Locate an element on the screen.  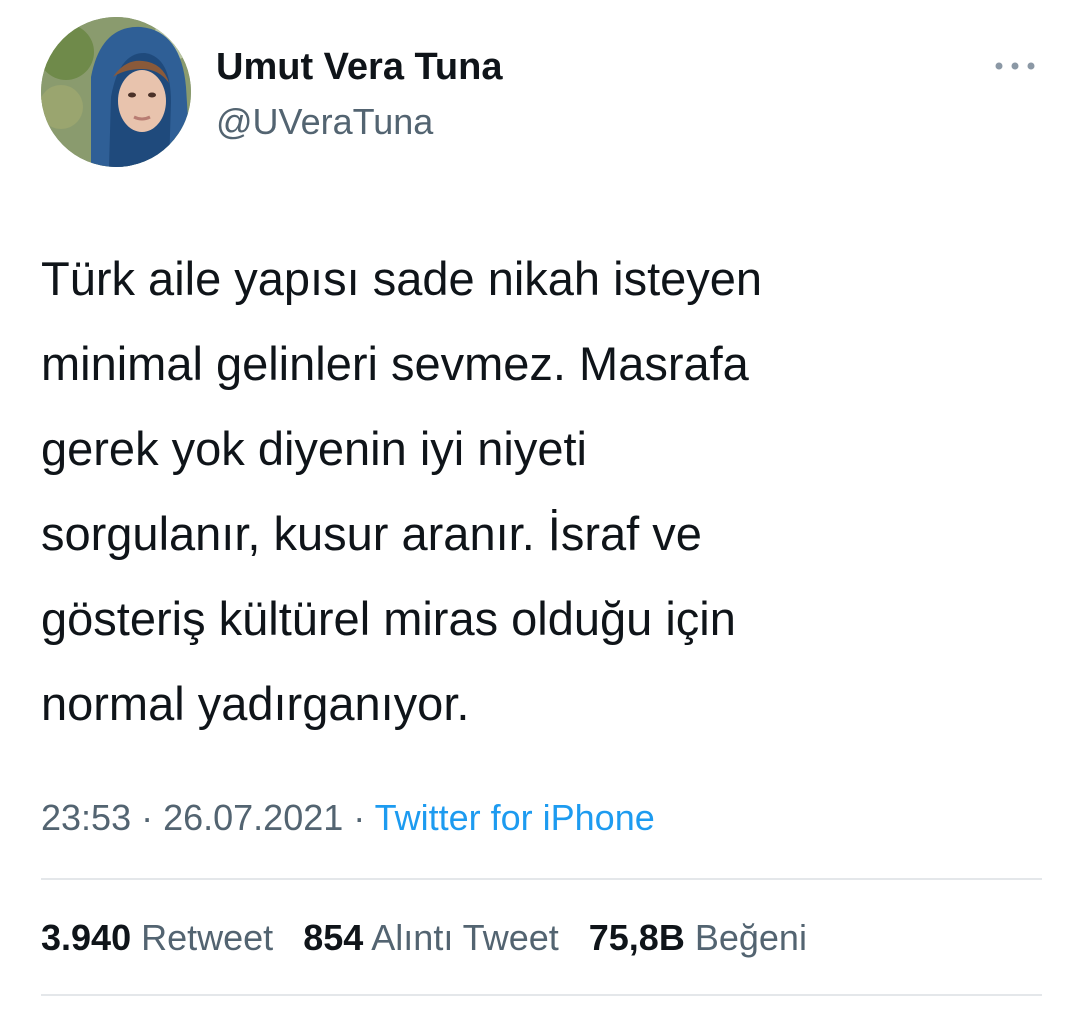
tweet-meta: 23:53 · 26.07.2021 · Twitter for iPhone is located at coordinates (348, 818).